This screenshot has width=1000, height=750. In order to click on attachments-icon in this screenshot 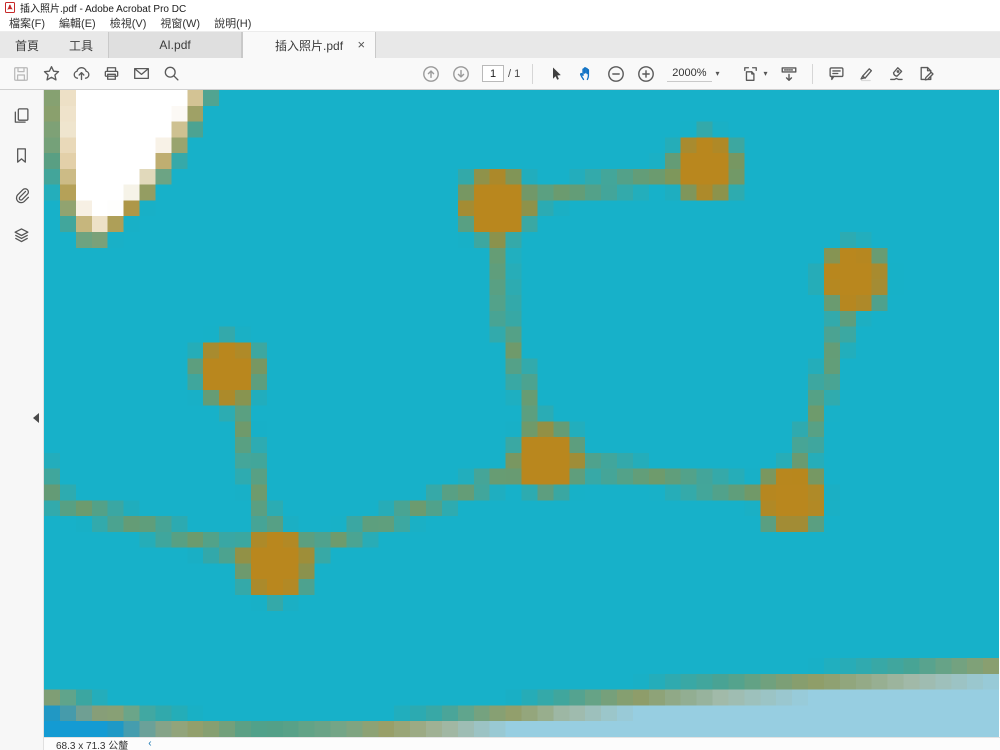, I will do `click(22, 195)`.